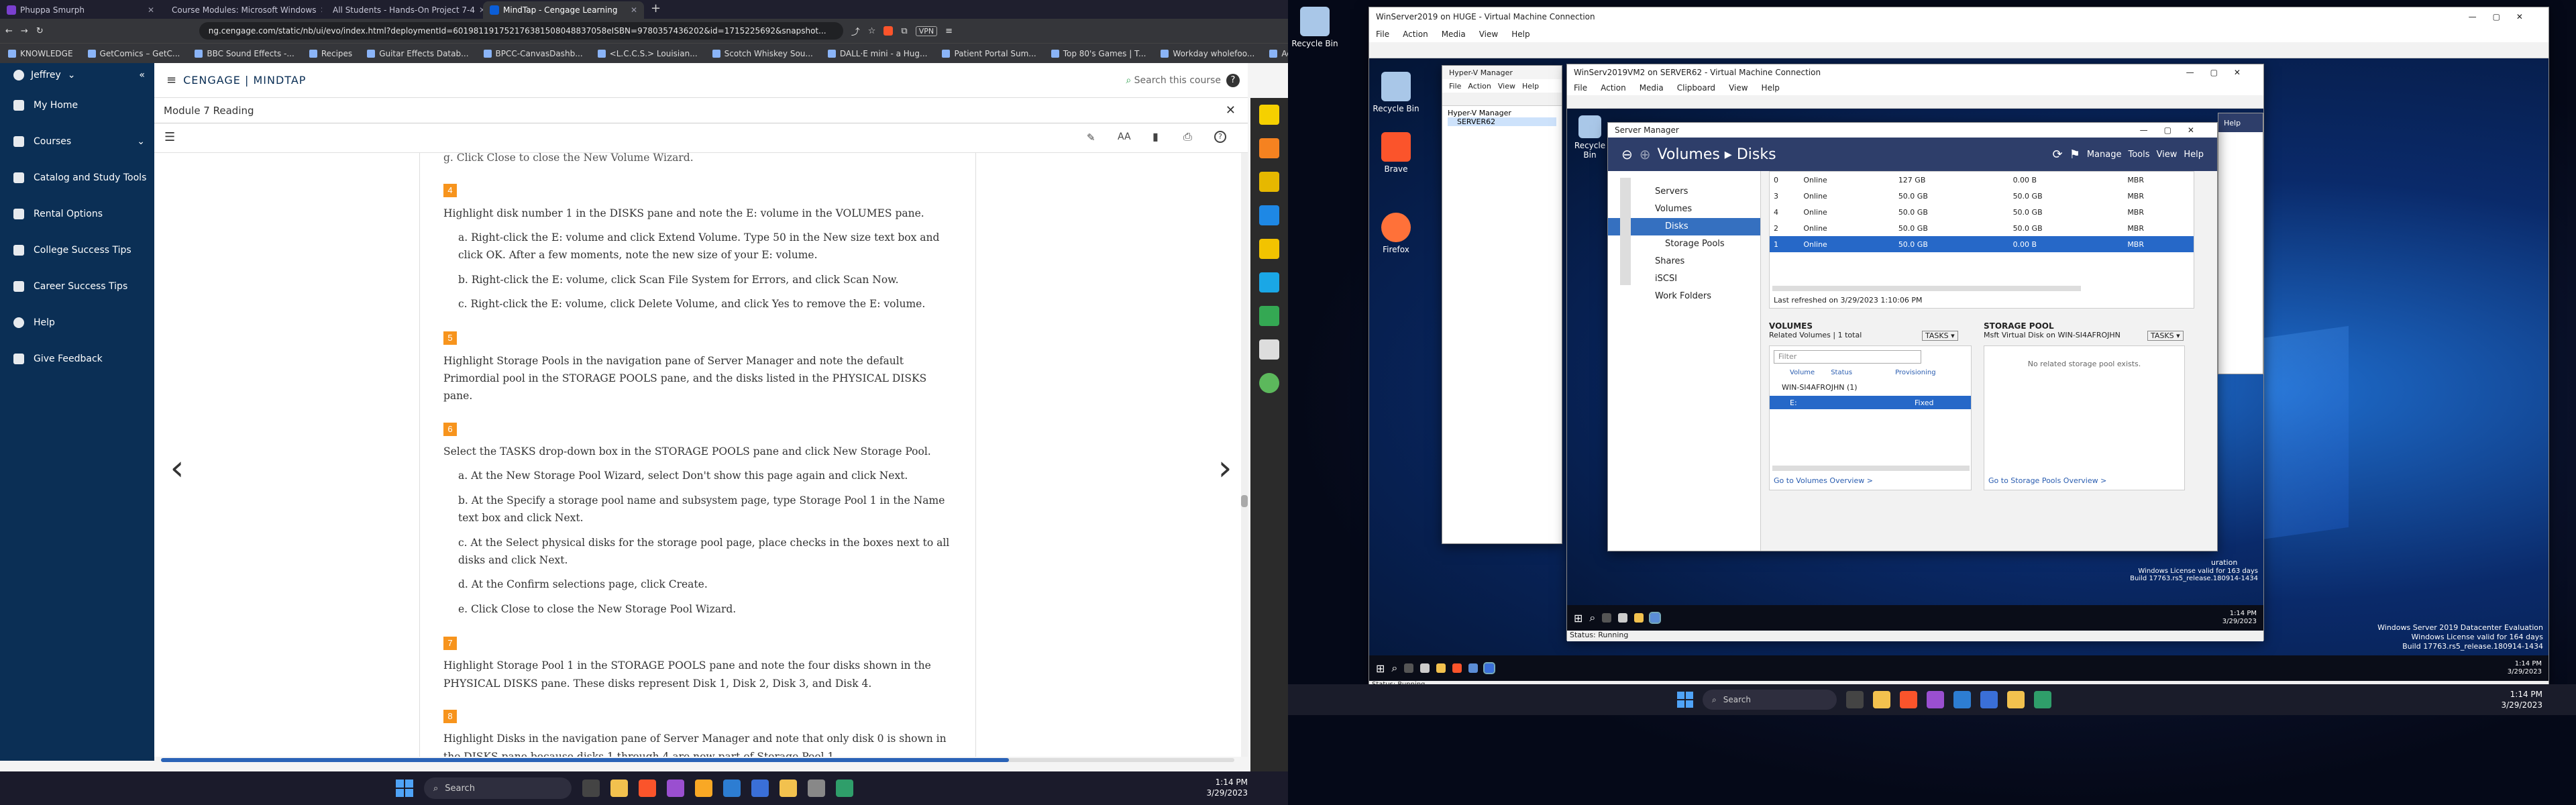  What do you see at coordinates (1982, 212) in the screenshot?
I see `table-row: 4 Online 50.0 GB 50.0 GB MBR` at bounding box center [1982, 212].